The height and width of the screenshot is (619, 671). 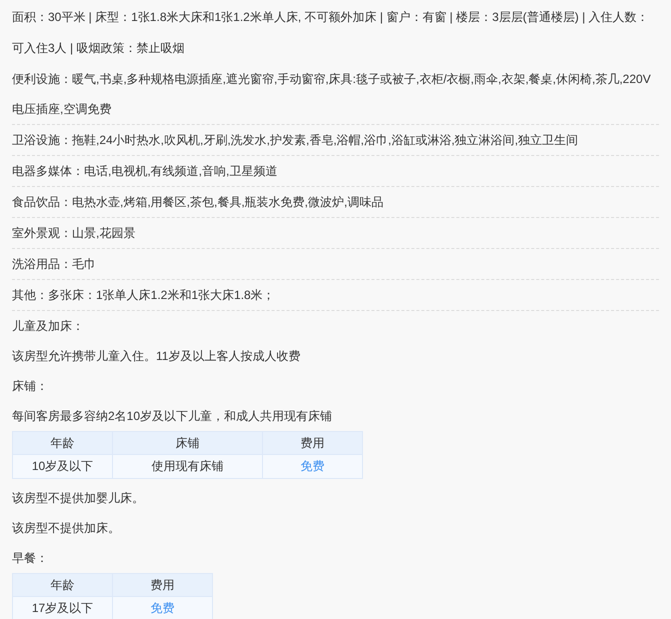 What do you see at coordinates (145, 171) in the screenshot?
I see `facility-line: 电器多媒体：电话,电视机,有线频道,音响,卫星频道` at bounding box center [145, 171].